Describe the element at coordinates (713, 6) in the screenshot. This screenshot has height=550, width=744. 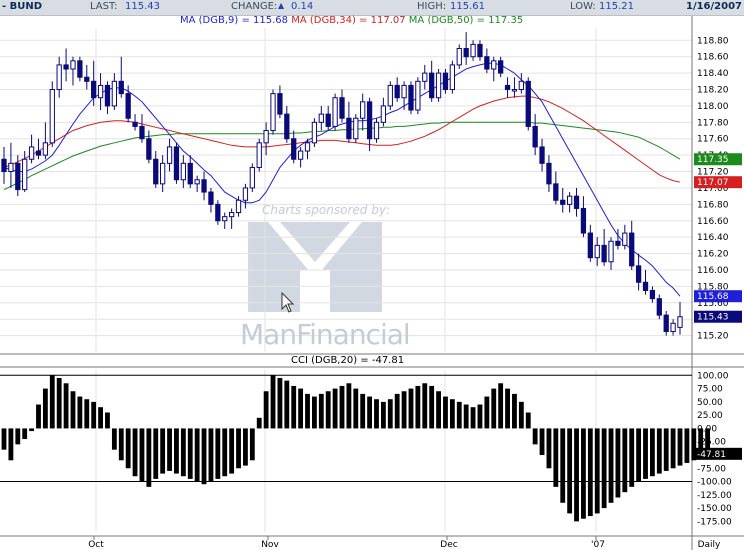
I see `quote-date: 1/16/2007` at that location.